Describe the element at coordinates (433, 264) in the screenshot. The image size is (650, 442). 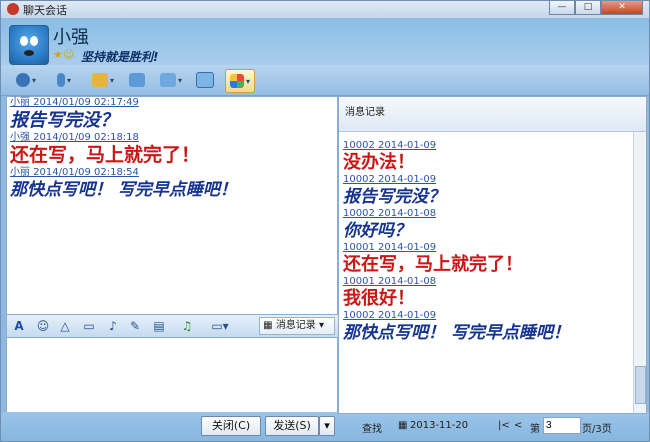
I see `history-item-text: 还在写，马上就完了！` at that location.